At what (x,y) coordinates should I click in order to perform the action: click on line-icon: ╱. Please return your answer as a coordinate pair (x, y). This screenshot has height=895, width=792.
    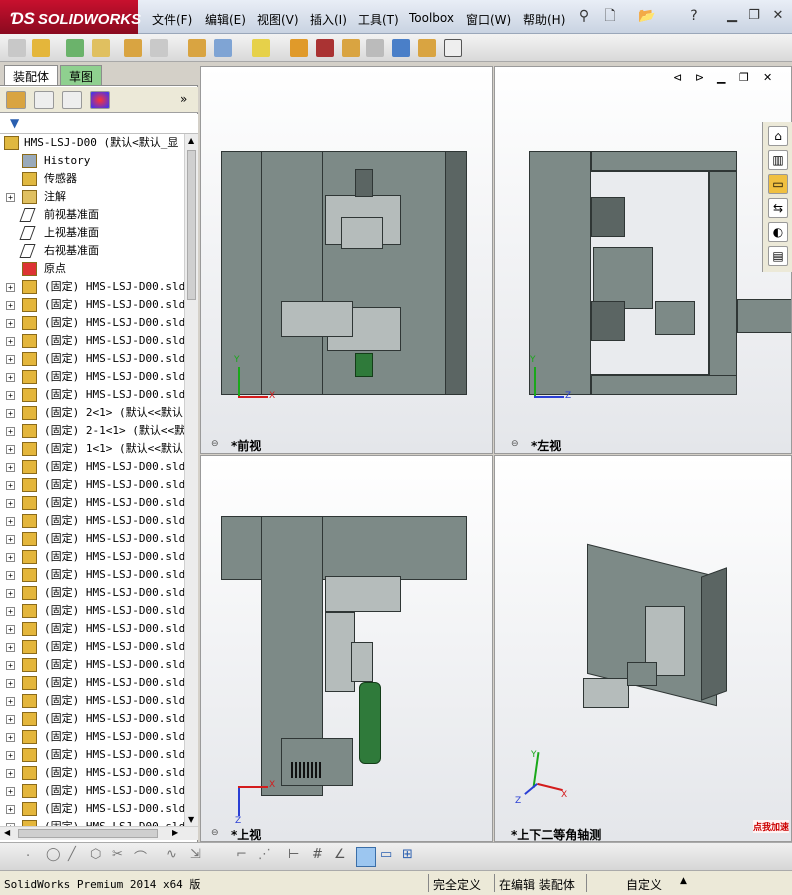
    Looking at the image, I should click on (72, 854).